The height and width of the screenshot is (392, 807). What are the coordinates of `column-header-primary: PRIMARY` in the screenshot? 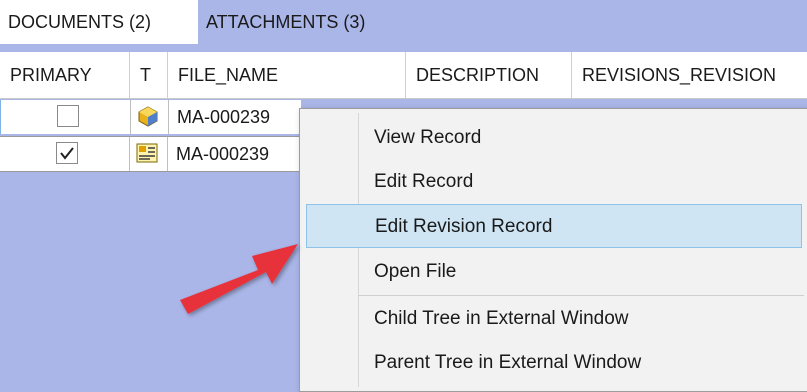 It's located at (65, 75).